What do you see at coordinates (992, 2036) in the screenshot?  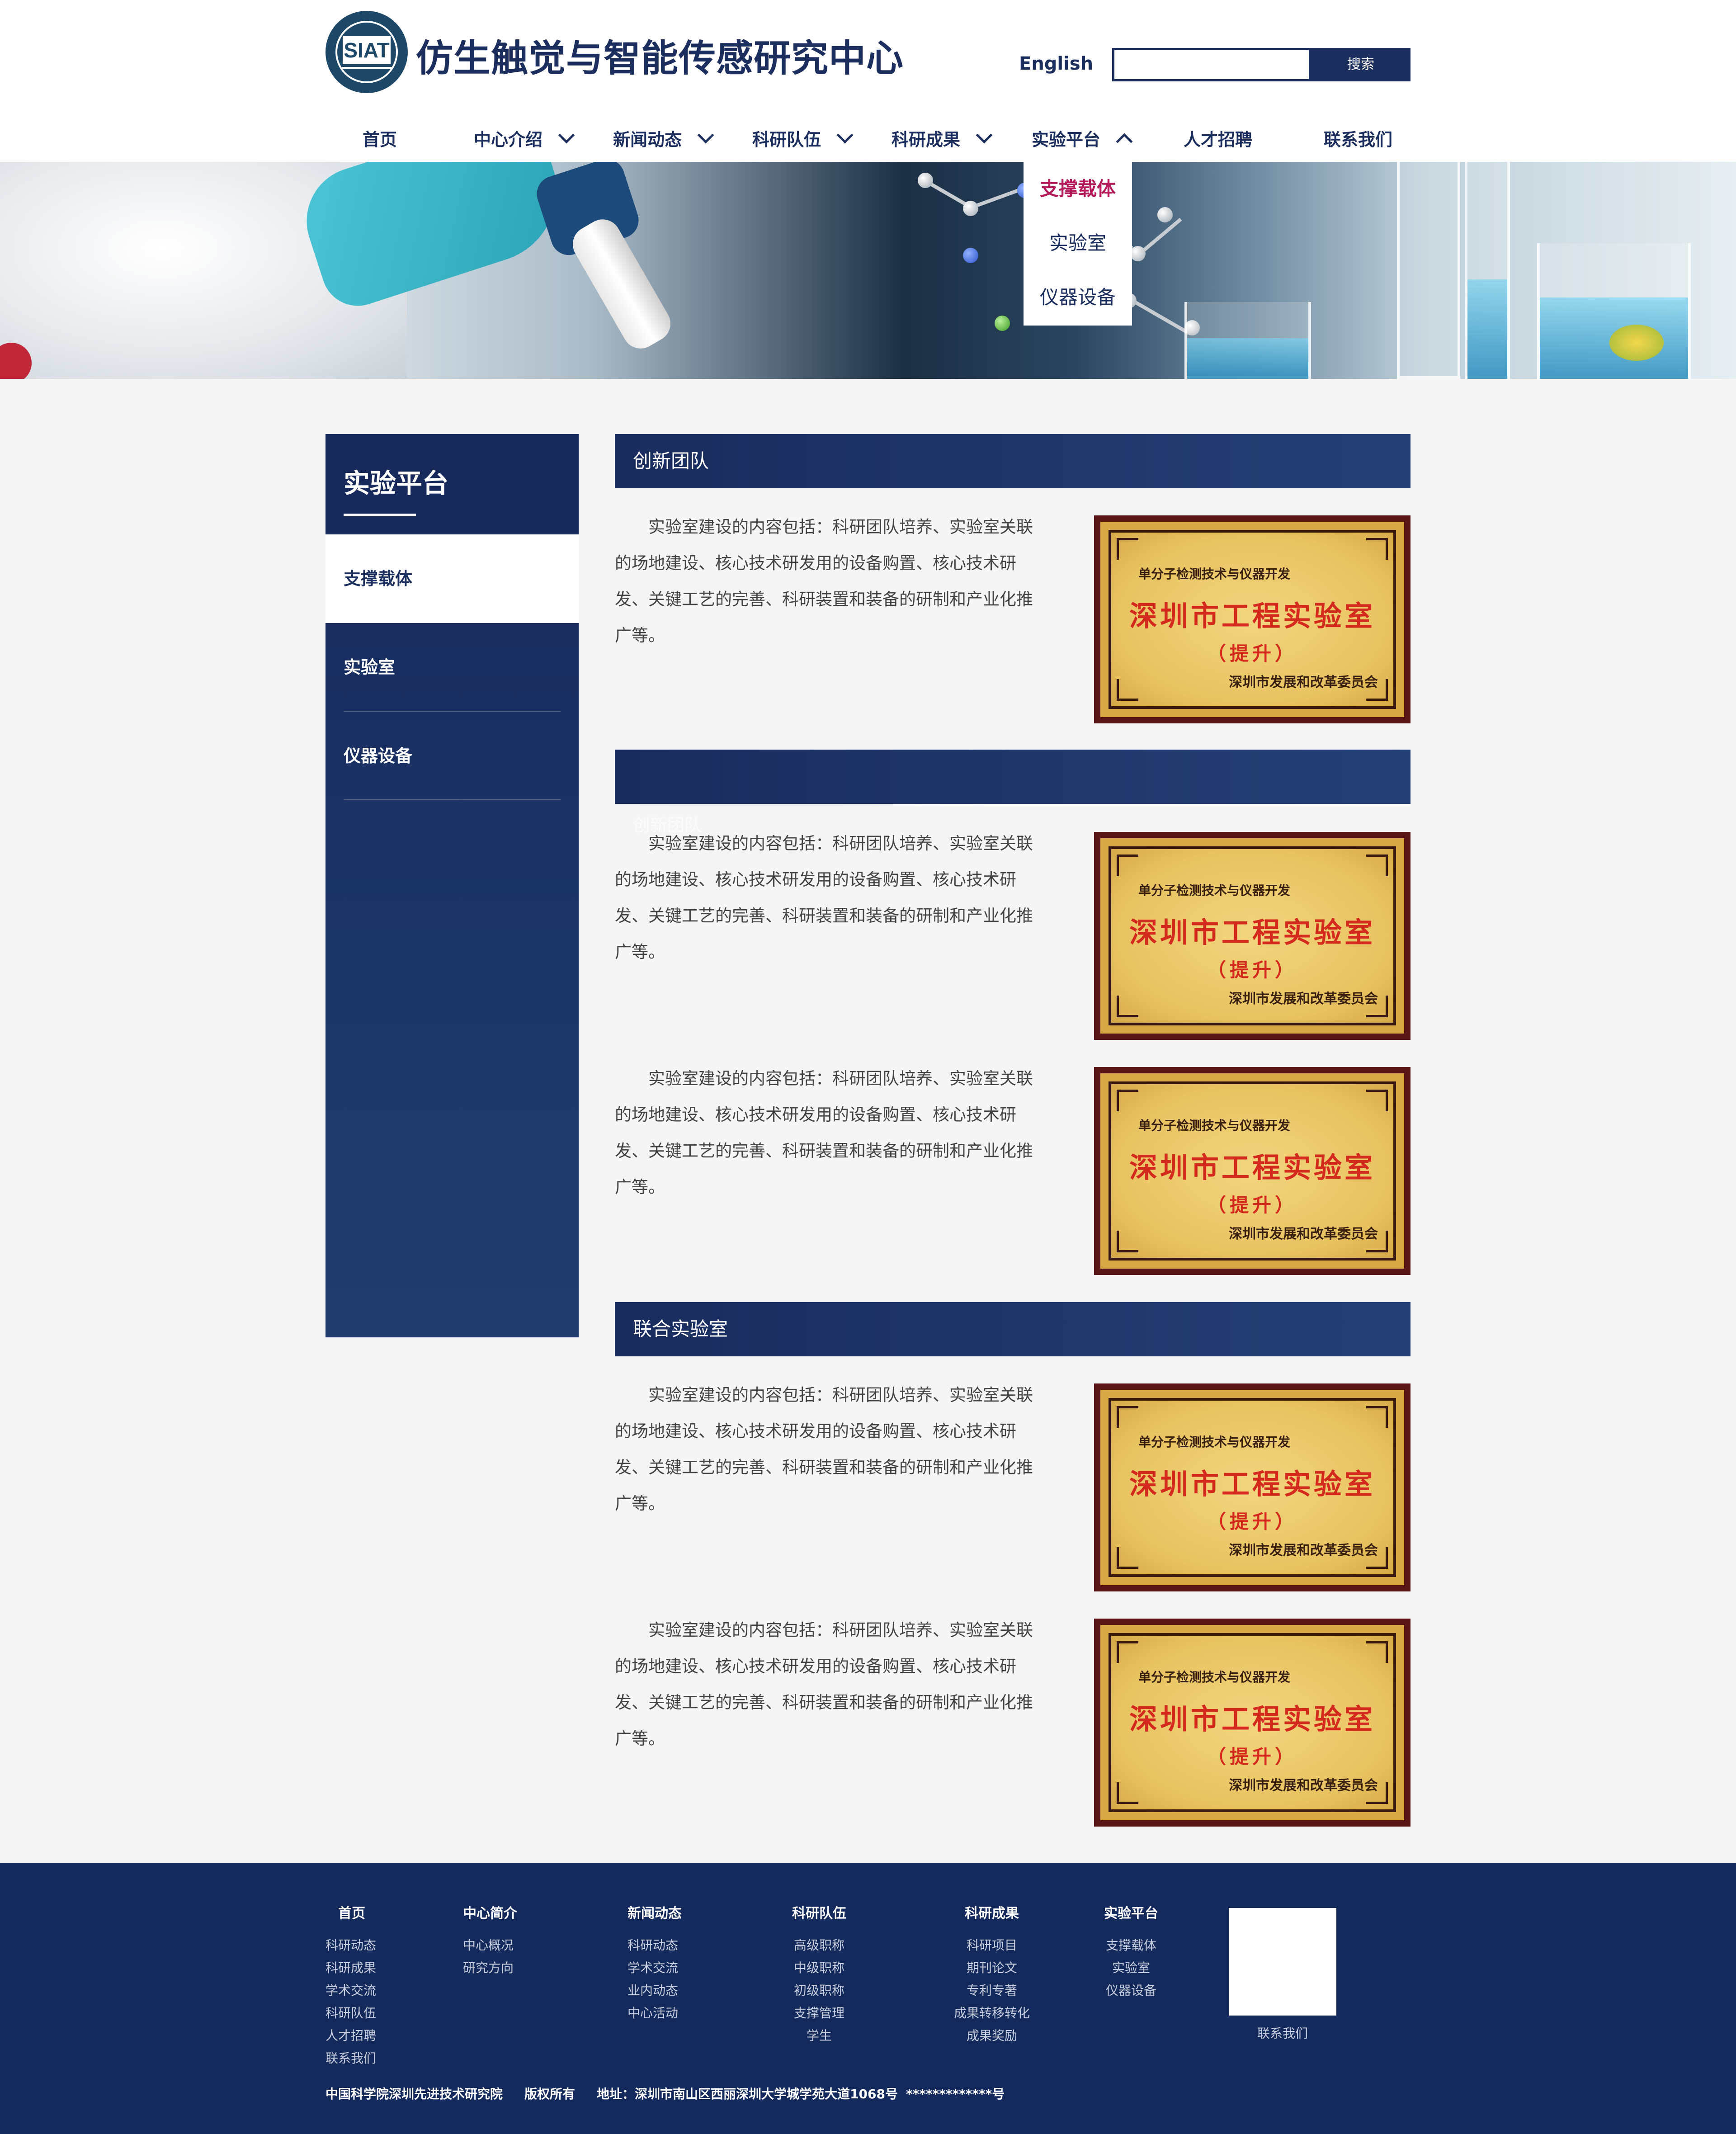 I see `footer-link: 成果奖励` at bounding box center [992, 2036].